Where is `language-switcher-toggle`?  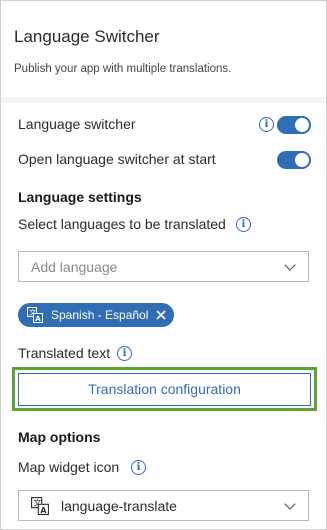 language-switcher-toggle is located at coordinates (294, 125).